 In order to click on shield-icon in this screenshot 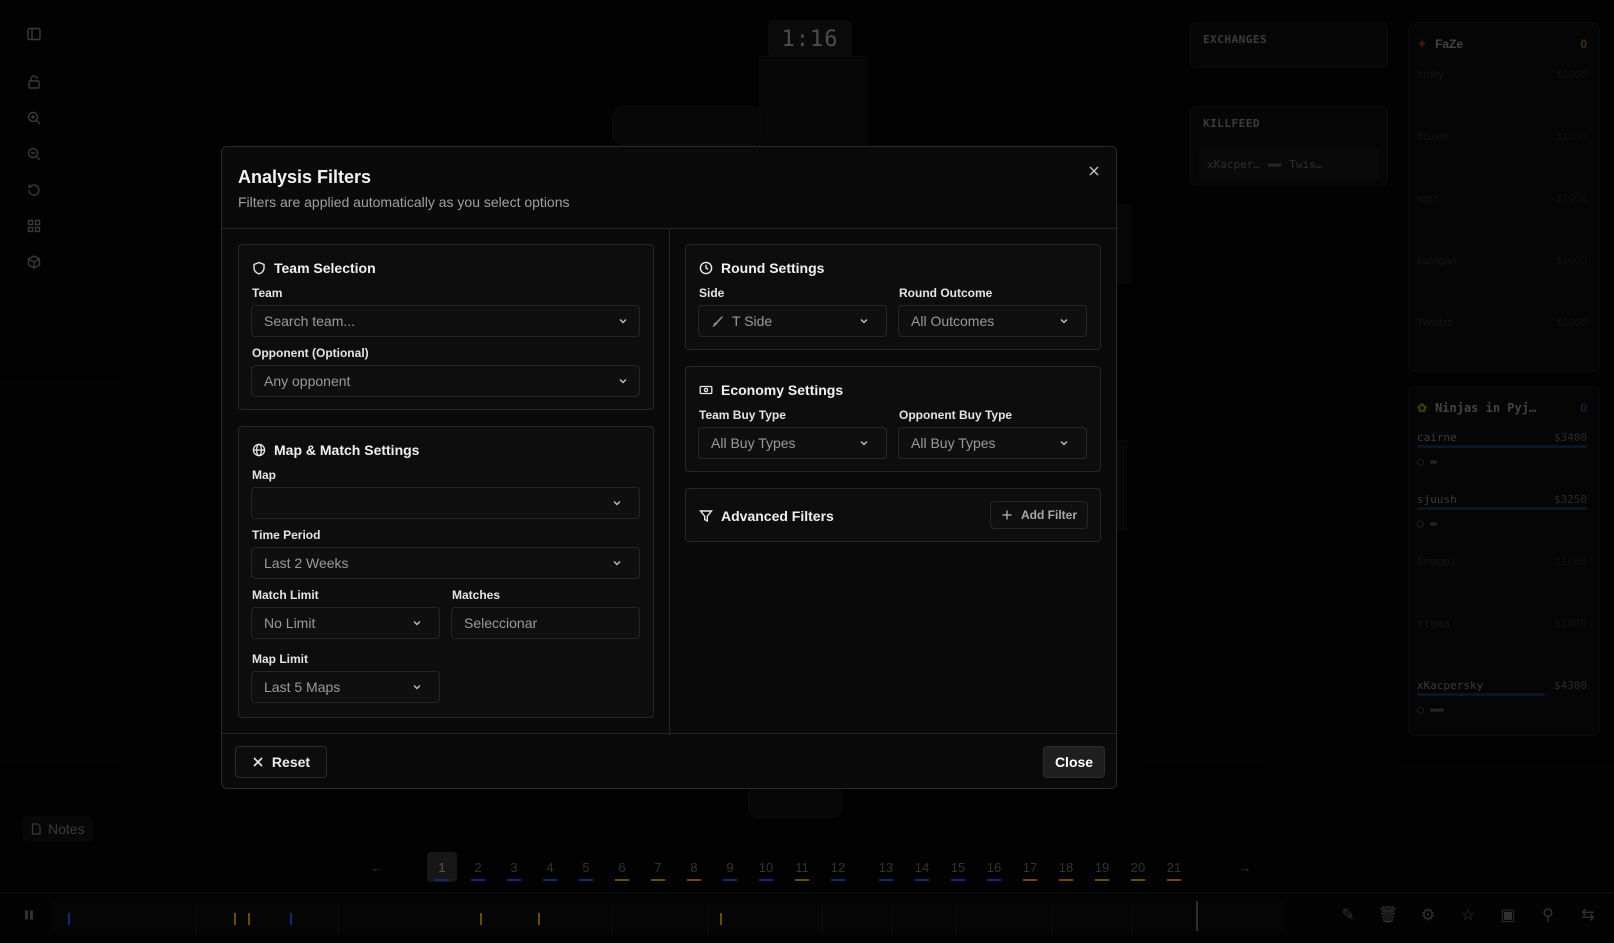, I will do `click(259, 268)`.